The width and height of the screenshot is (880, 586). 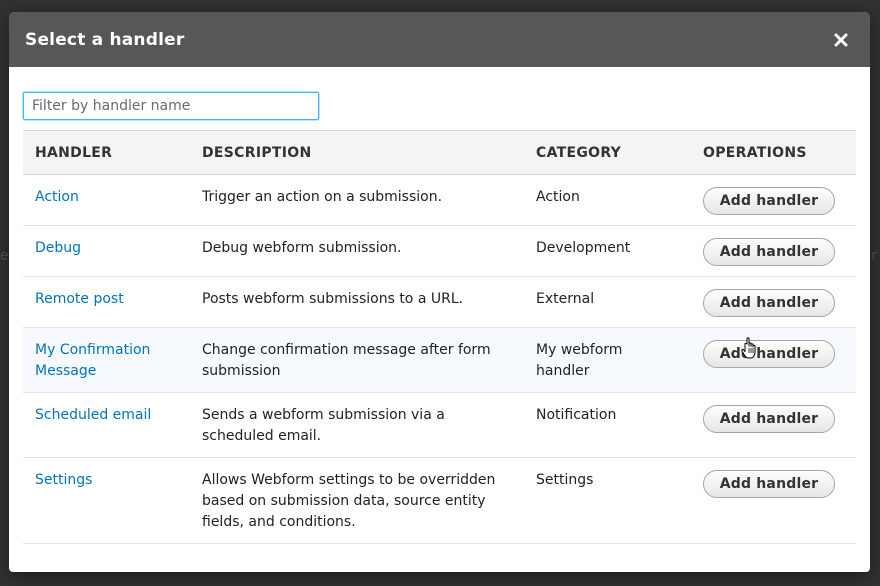 I want to click on handler-cell: Debug, so click(x=106, y=251).